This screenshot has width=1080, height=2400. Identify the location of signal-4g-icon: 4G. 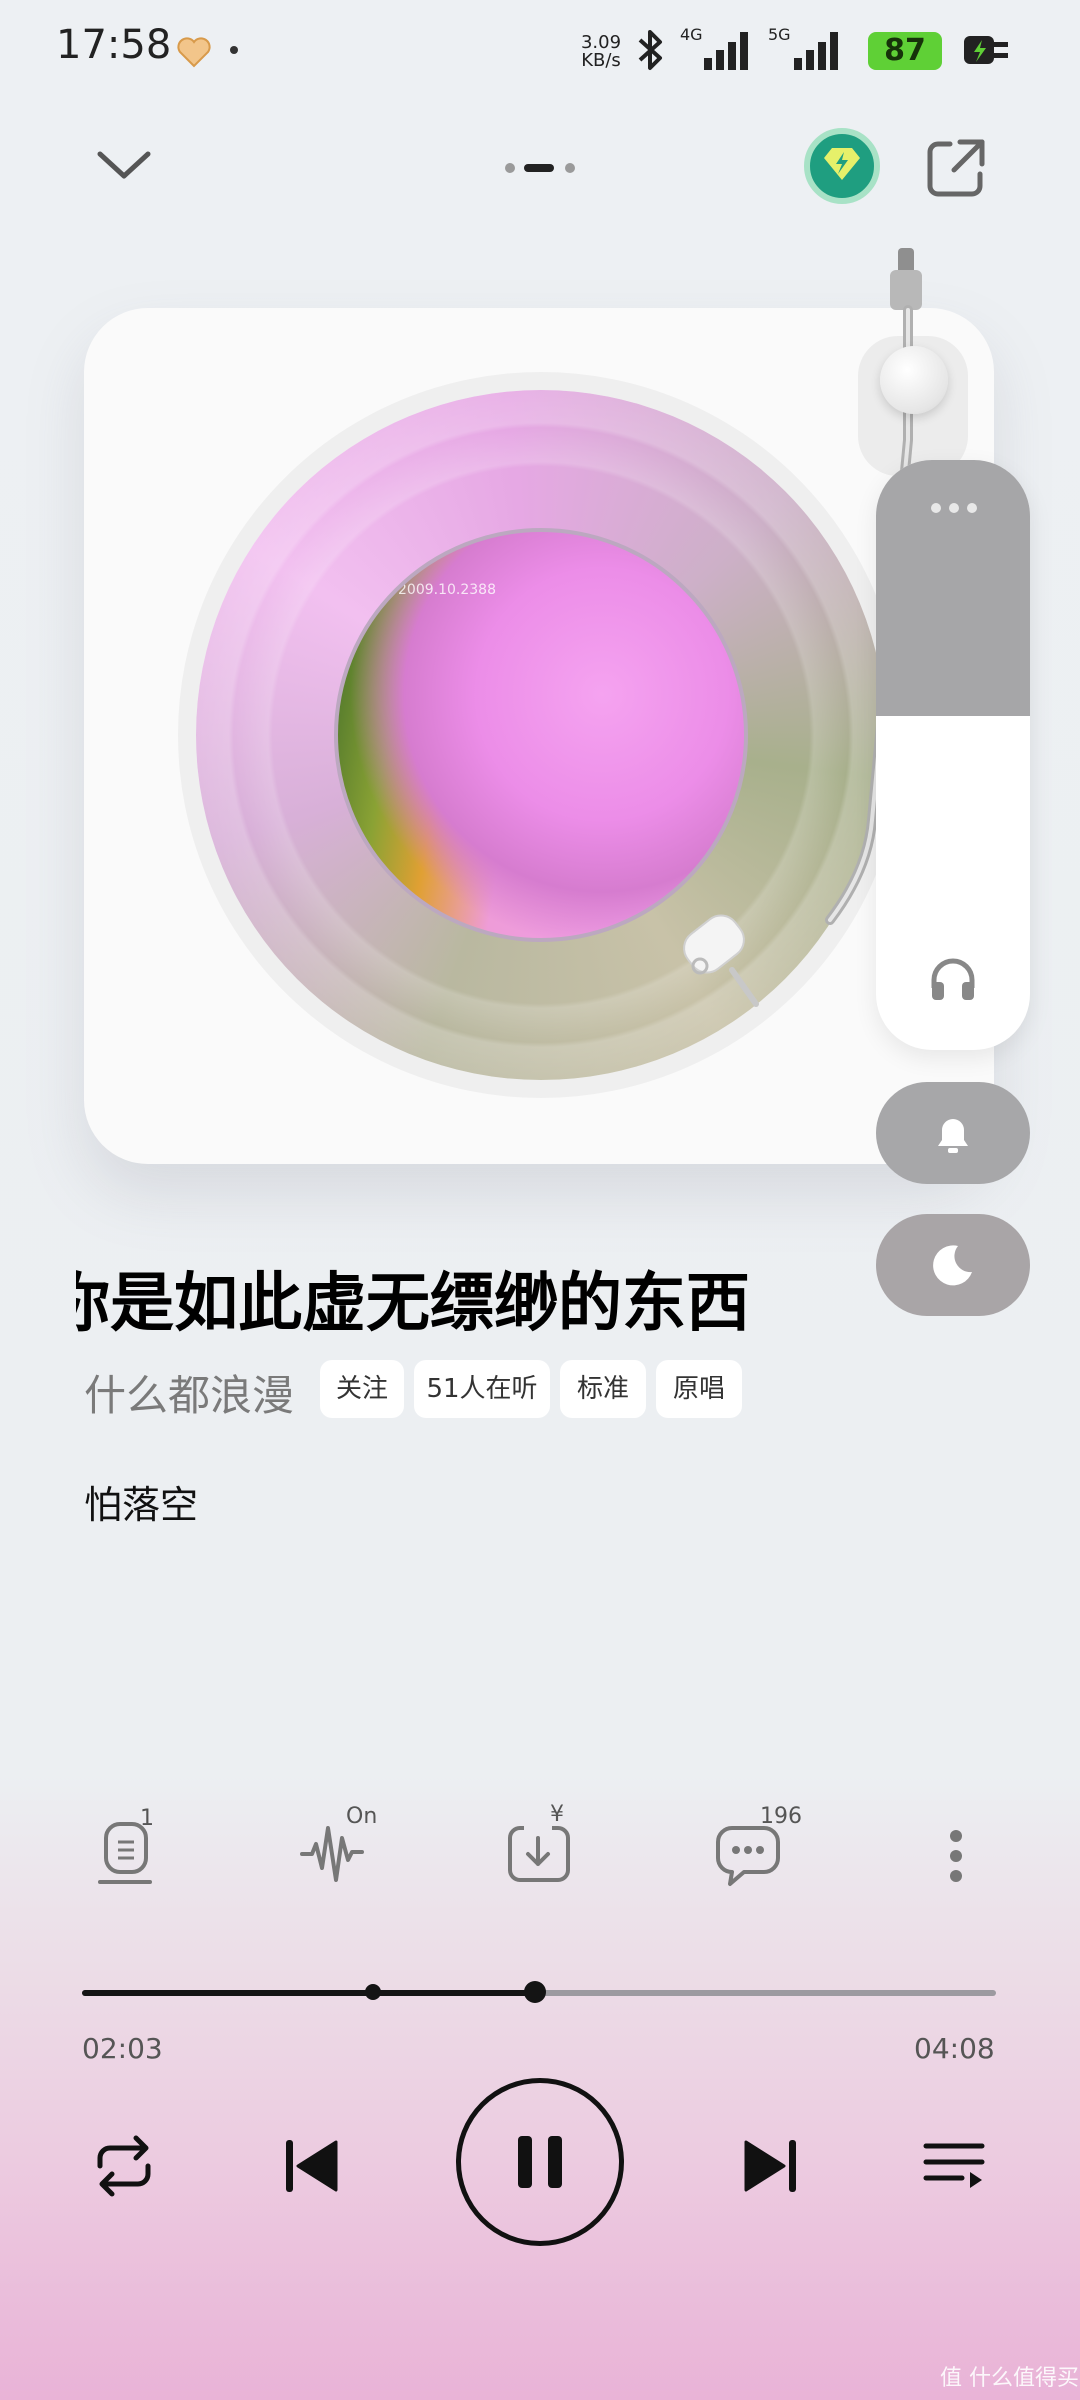
(714, 47).